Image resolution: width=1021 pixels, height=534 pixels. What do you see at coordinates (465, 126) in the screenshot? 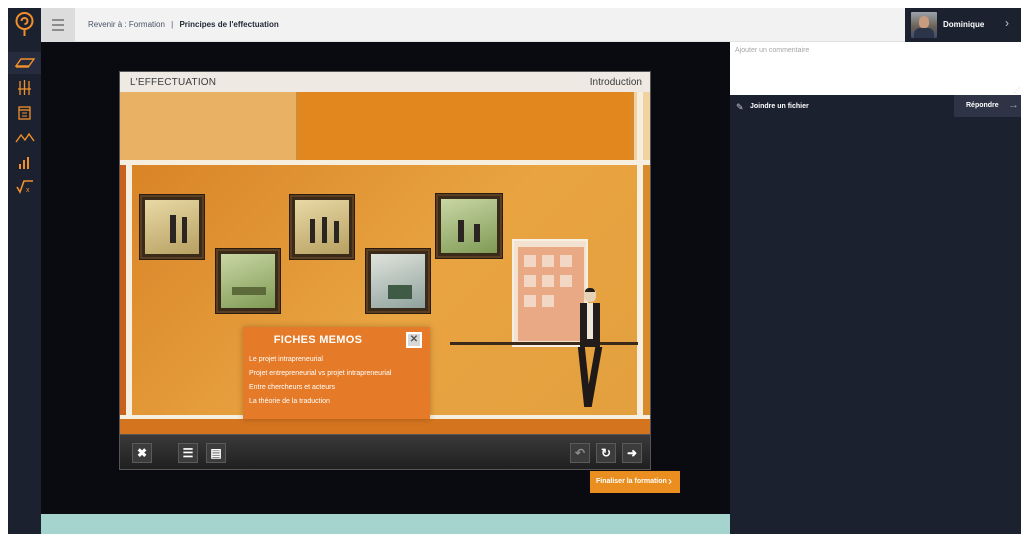
I see `illustration-panel-top-mid` at bounding box center [465, 126].